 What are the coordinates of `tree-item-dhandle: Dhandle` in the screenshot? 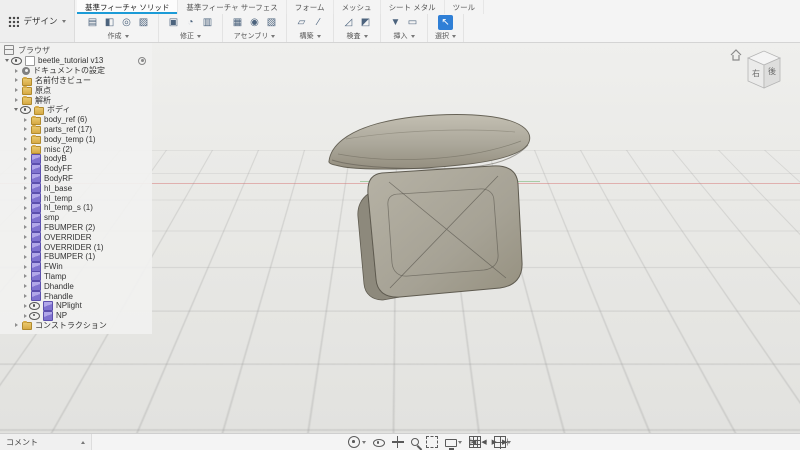 It's located at (76, 286).